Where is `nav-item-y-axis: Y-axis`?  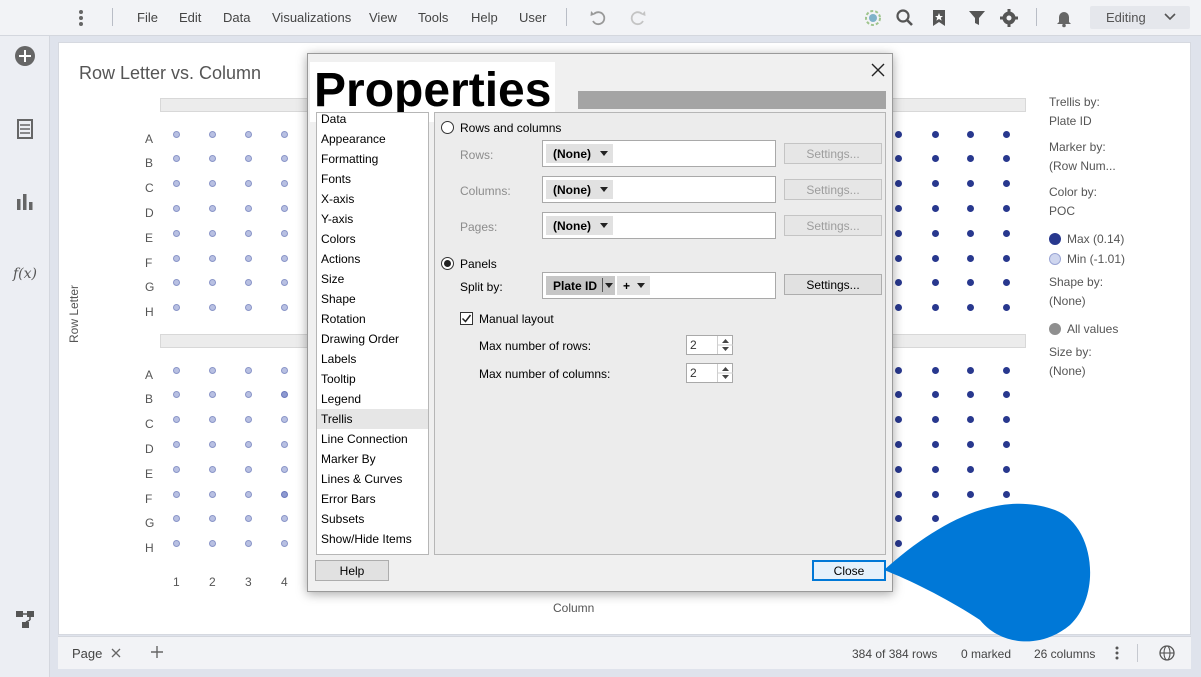 nav-item-y-axis: Y-axis is located at coordinates (372, 219).